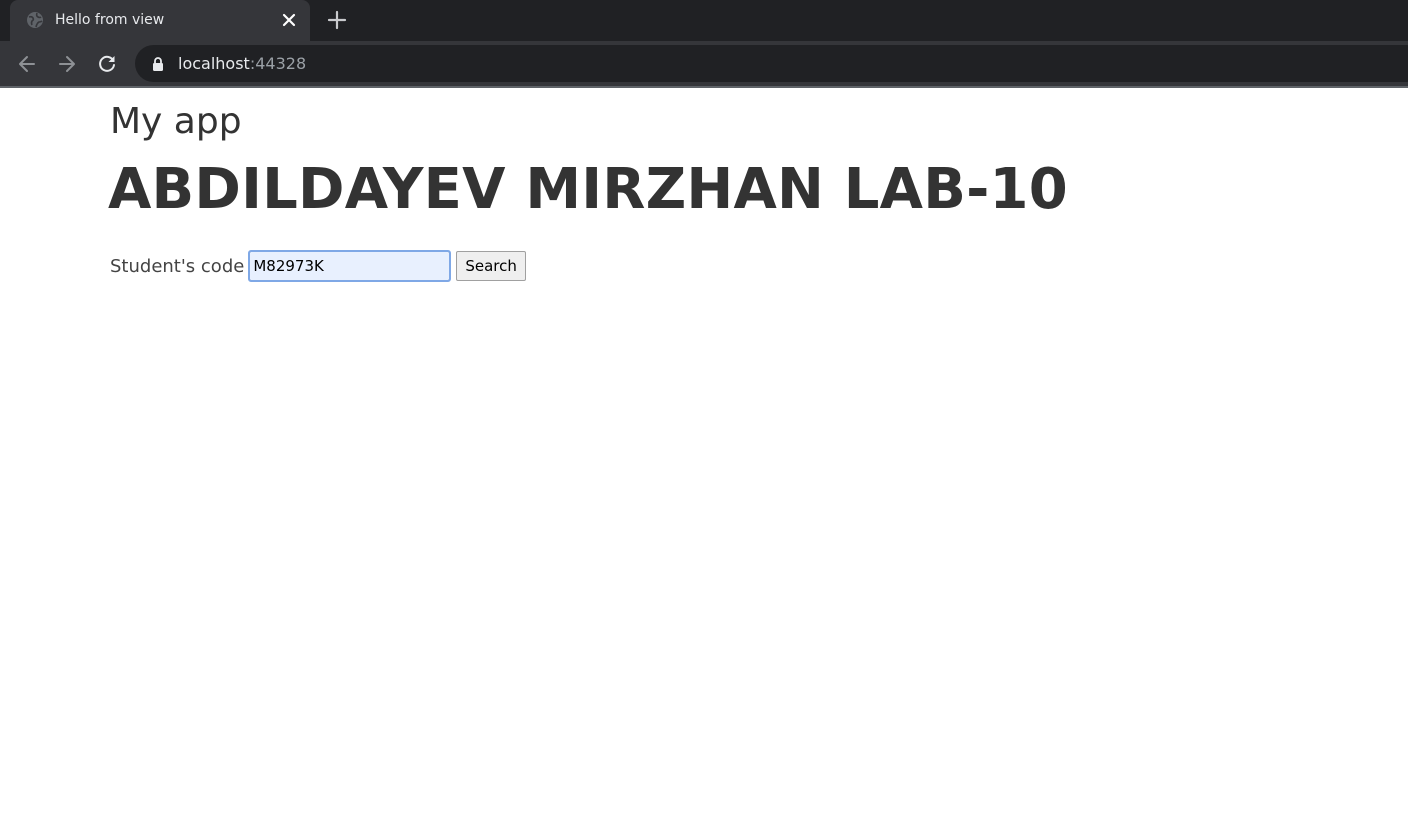  What do you see at coordinates (67, 64) in the screenshot?
I see `arrow-right-icon` at bounding box center [67, 64].